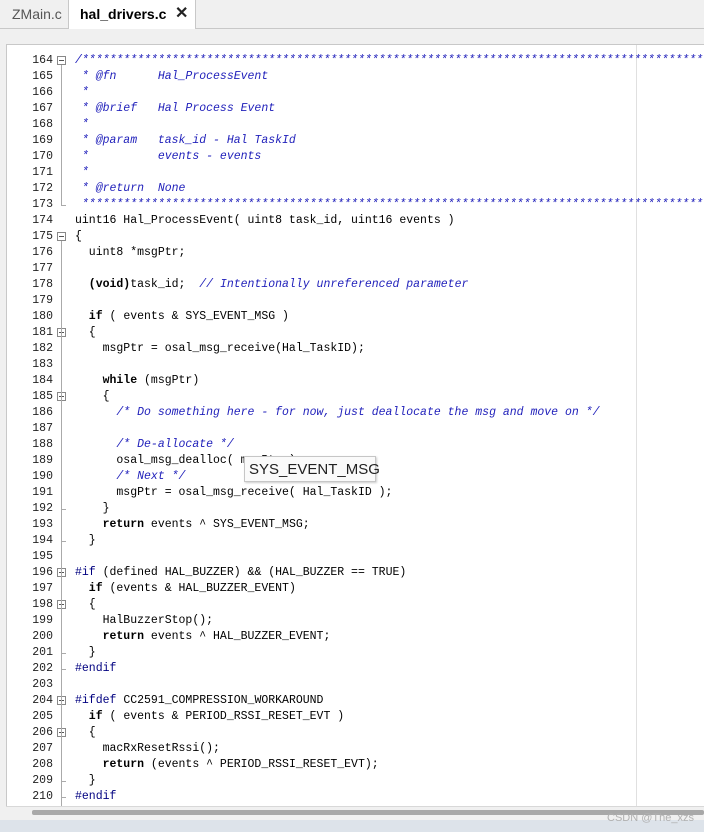 This screenshot has width=704, height=832. What do you see at coordinates (42, 540) in the screenshot?
I see `line-number: 194` at bounding box center [42, 540].